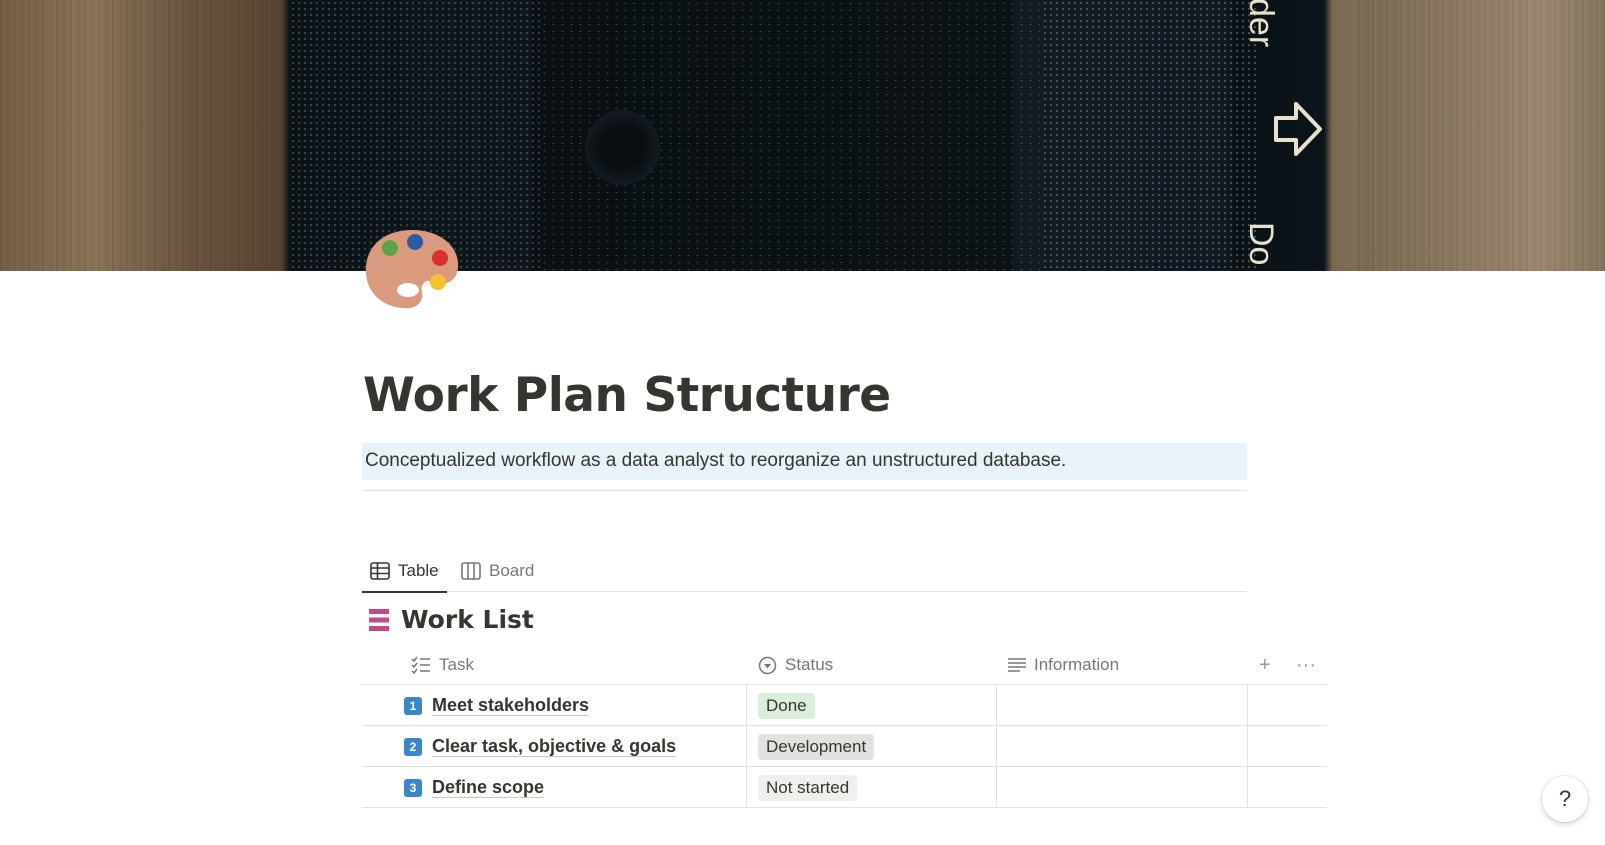  What do you see at coordinates (554, 746) in the screenshot?
I see `task-name: Clear task, objective & goals` at bounding box center [554, 746].